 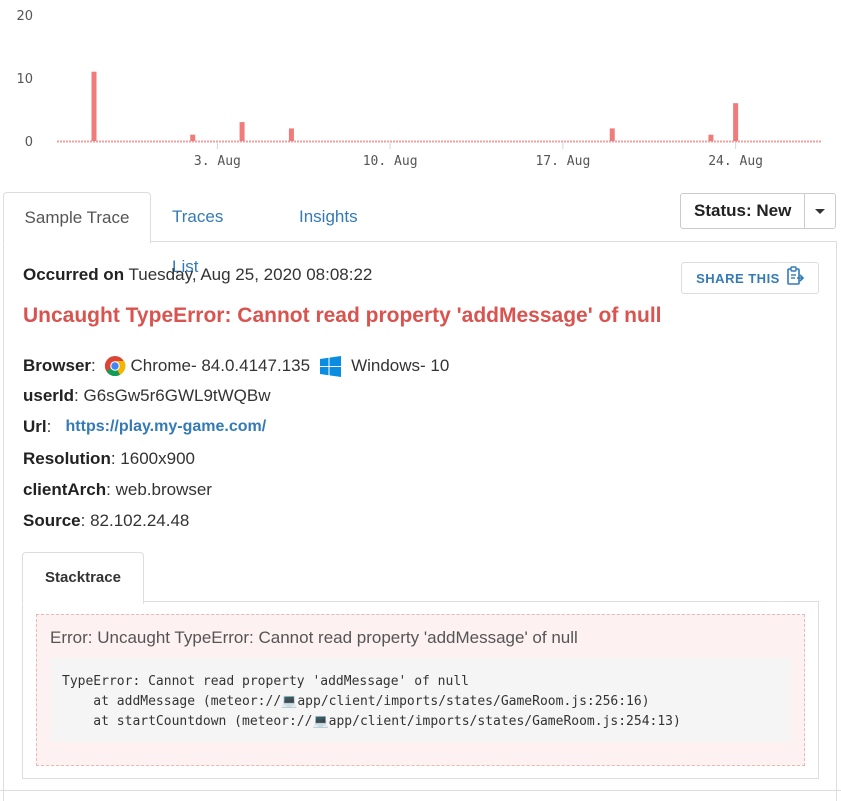 I want to click on x-tick-label: 3. Aug, so click(x=217, y=161).